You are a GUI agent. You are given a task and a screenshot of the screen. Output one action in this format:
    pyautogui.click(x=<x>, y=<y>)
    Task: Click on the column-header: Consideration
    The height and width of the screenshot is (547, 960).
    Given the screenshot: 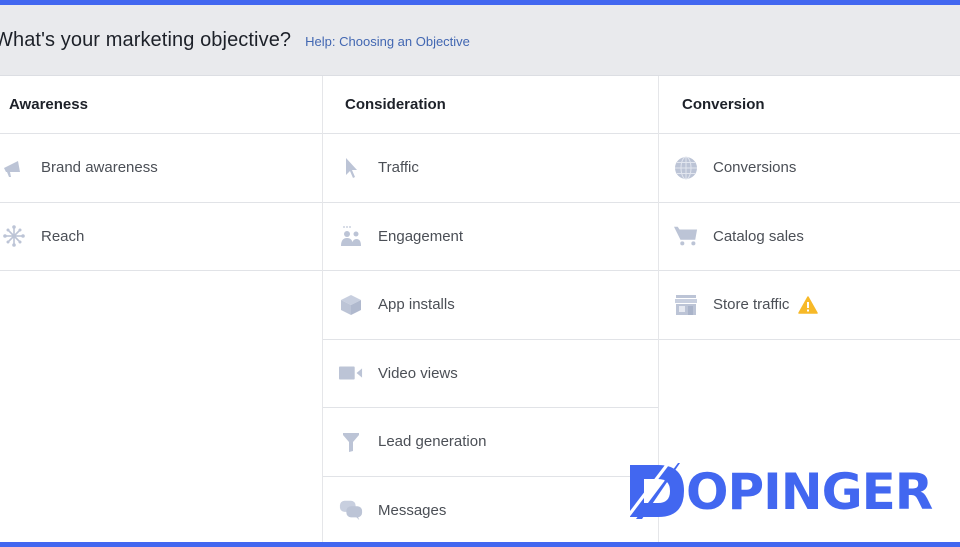 What is the action you would take?
    pyautogui.click(x=490, y=105)
    